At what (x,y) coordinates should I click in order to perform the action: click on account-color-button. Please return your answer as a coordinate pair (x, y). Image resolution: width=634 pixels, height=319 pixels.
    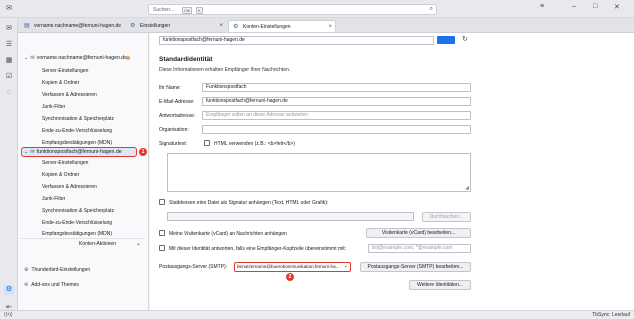
    Looking at the image, I should click on (446, 40).